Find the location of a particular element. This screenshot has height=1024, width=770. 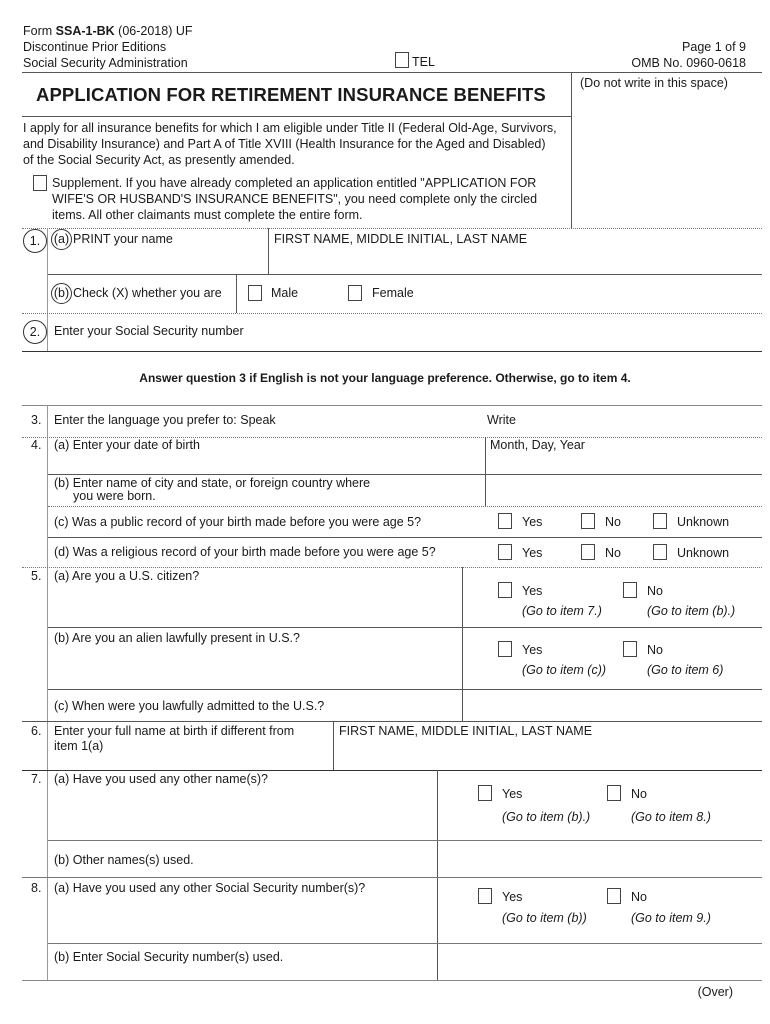

other-names-yes-checkbox is located at coordinates (485, 793).